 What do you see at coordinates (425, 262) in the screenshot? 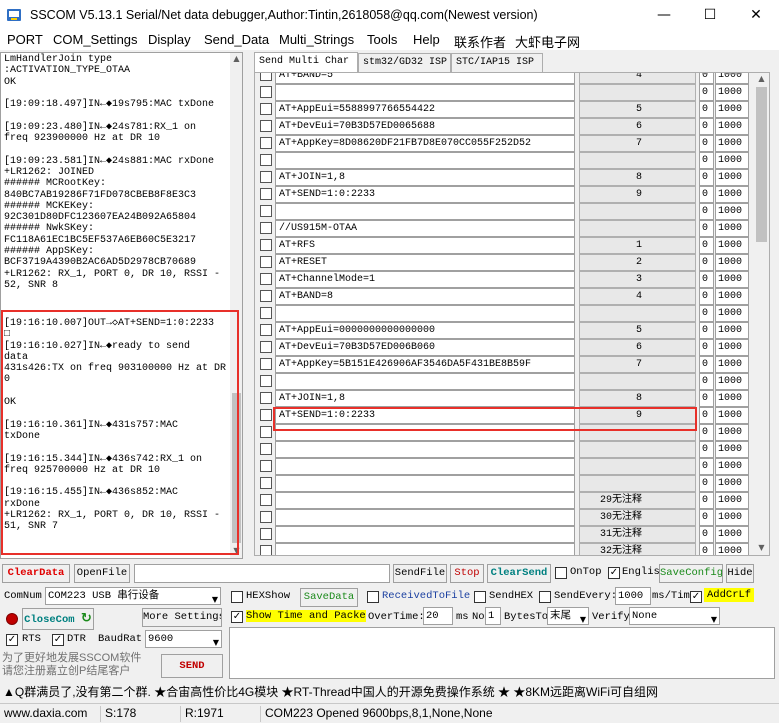
I see `row-command-input: AT+RESET` at bounding box center [425, 262].